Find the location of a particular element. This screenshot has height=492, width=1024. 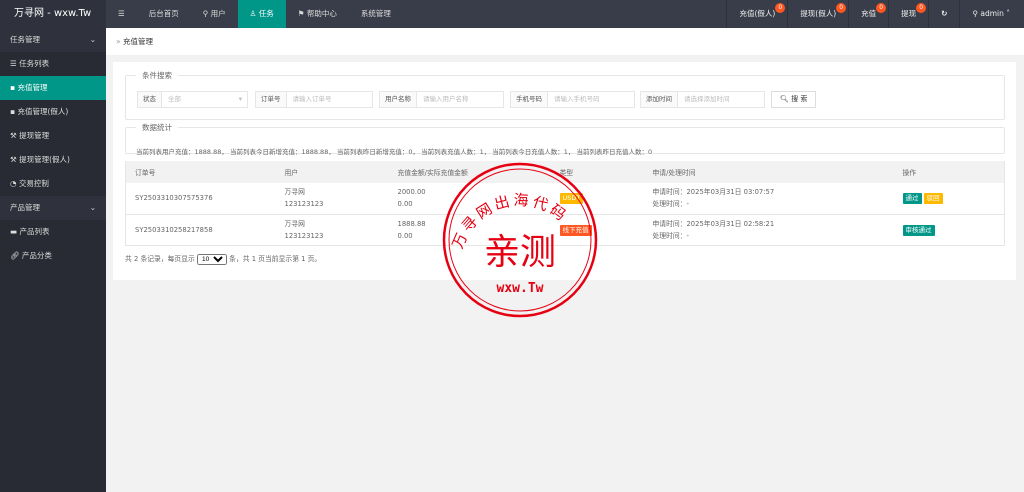

search-icon: 🔍︎ is located at coordinates (784, 99).